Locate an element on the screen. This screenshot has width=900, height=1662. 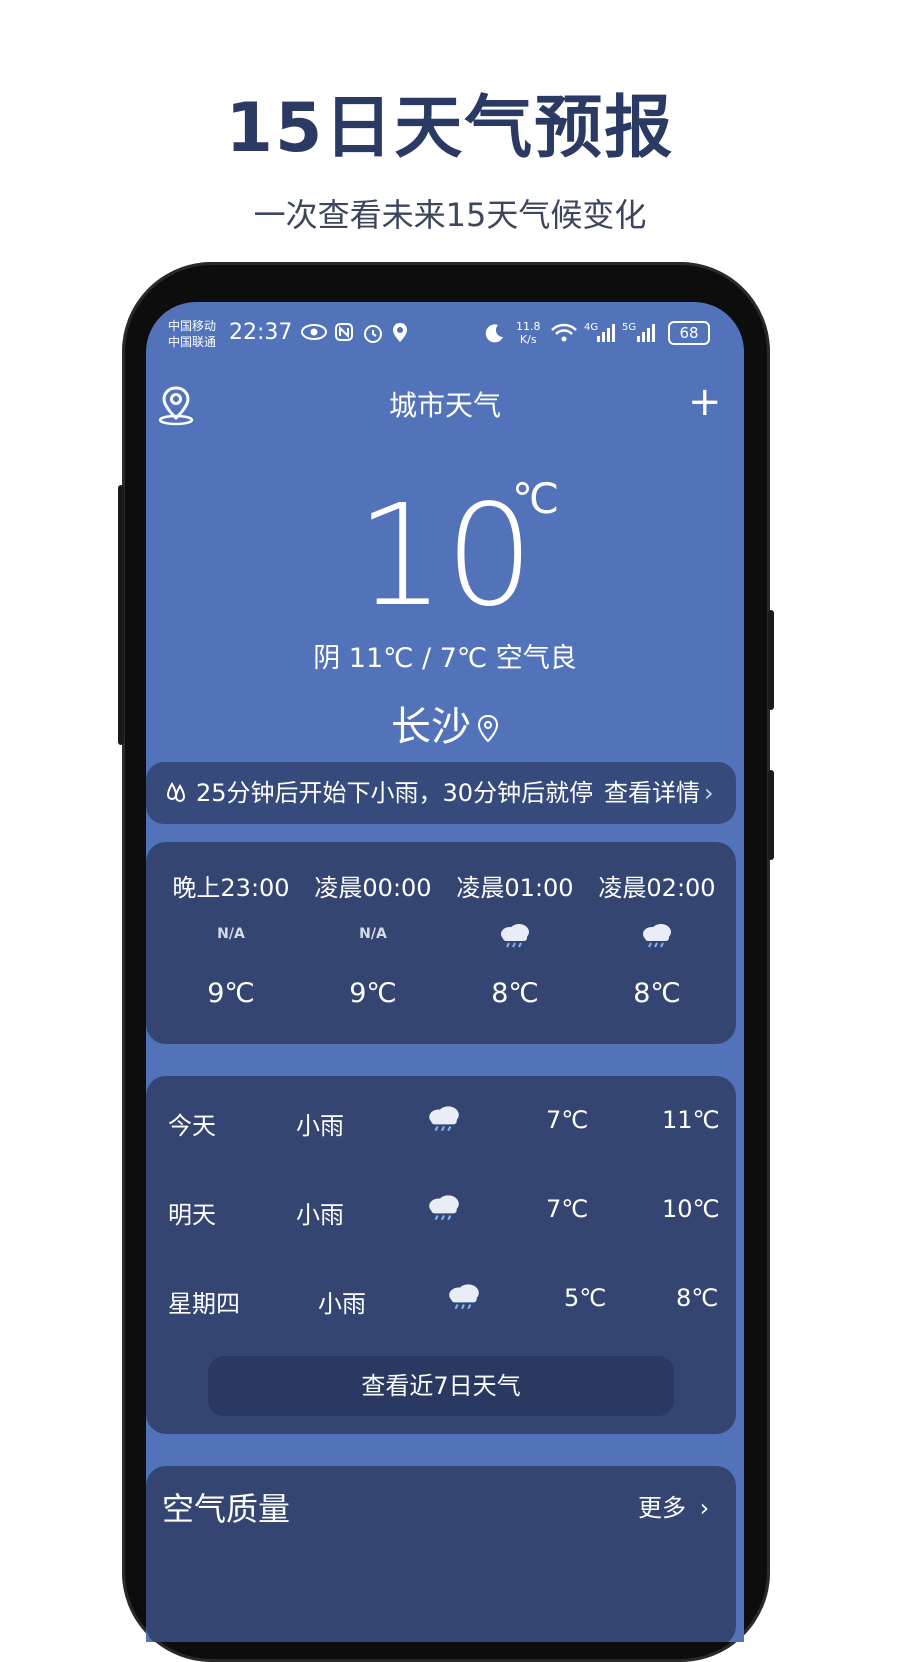
speed-unit: K/s is located at coordinates (528, 339).